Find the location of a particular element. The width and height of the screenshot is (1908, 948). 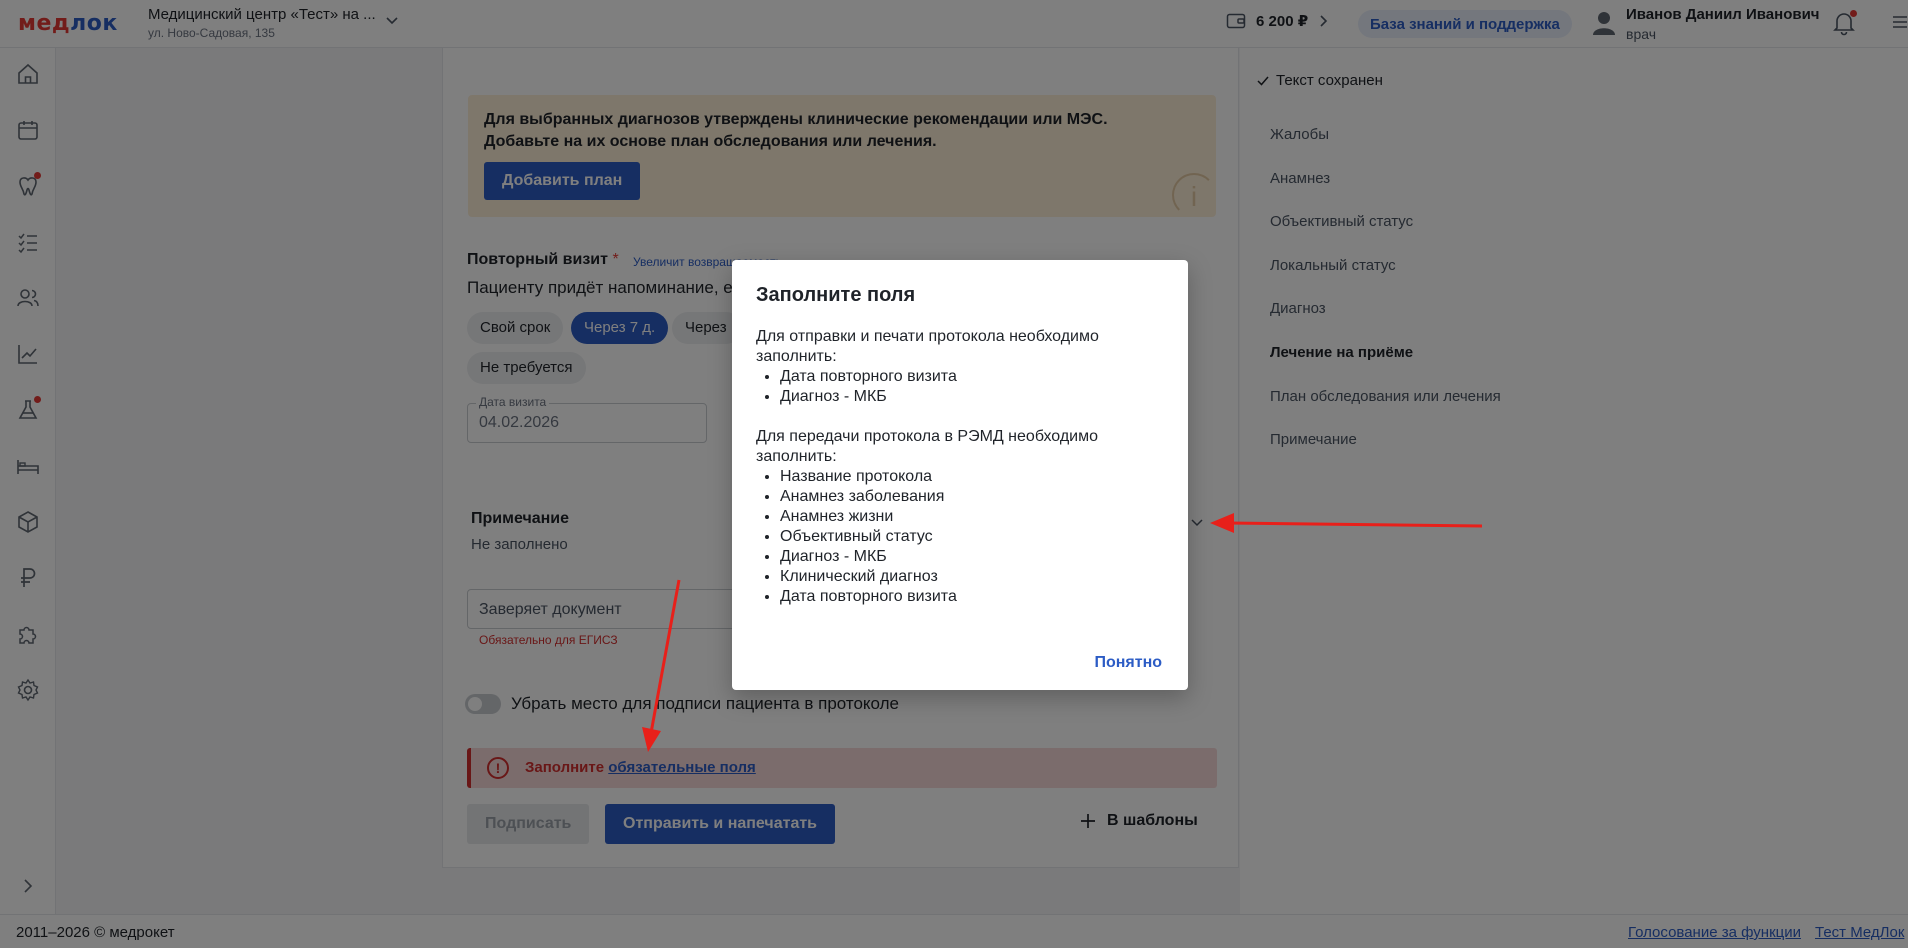

list-item: Название протокола is located at coordinates (972, 477).